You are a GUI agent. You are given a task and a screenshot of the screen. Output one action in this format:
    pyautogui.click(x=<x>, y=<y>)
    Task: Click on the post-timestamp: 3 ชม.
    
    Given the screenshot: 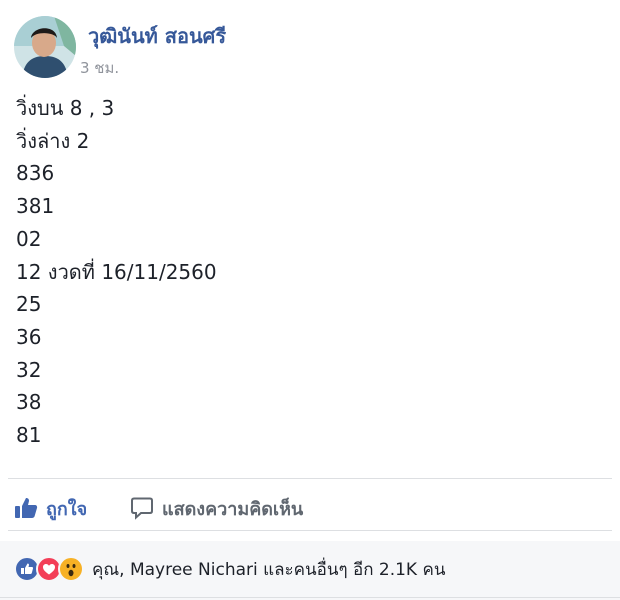 What is the action you would take?
    pyautogui.click(x=99, y=68)
    